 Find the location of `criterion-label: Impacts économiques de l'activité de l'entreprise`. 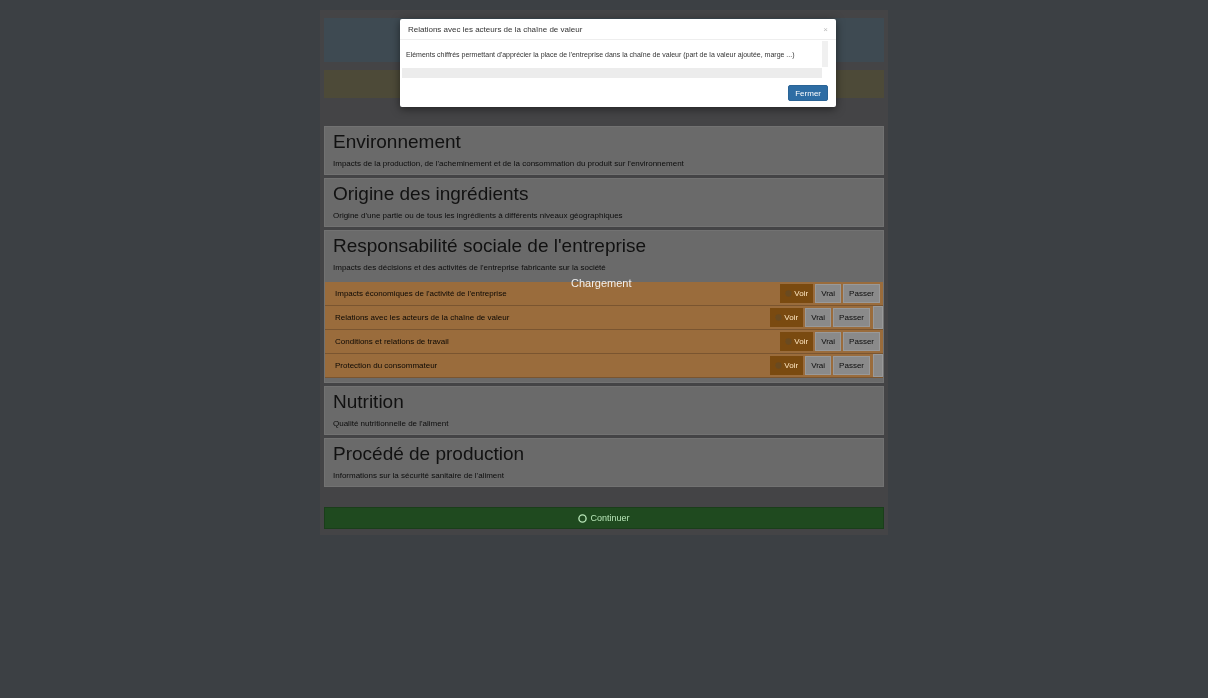

criterion-label: Impacts économiques de l'activité de l'entreprise is located at coordinates (421, 293).